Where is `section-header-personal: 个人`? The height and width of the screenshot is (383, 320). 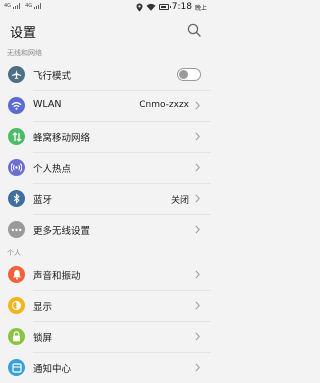
section-header-personal: 个人 is located at coordinates (14, 253).